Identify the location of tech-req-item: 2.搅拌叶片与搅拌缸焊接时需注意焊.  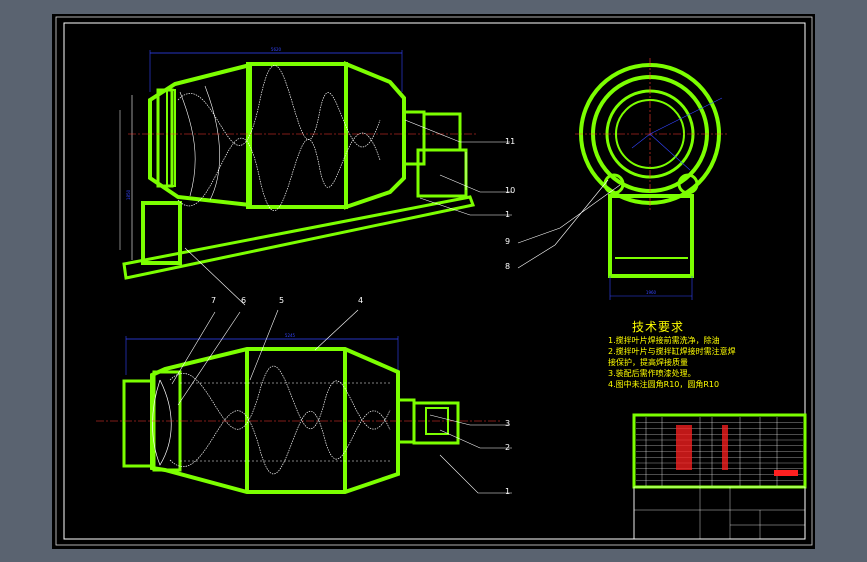
(672, 351).